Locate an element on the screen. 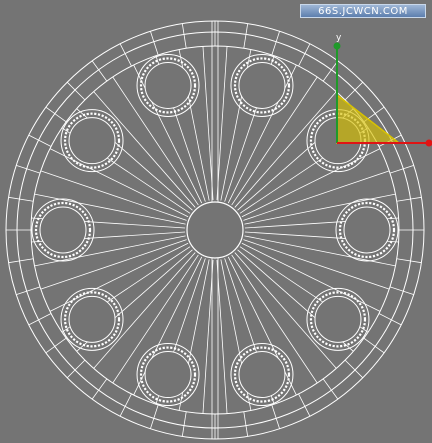 The height and width of the screenshot is (443, 432). center-hub is located at coordinates (215, 230).